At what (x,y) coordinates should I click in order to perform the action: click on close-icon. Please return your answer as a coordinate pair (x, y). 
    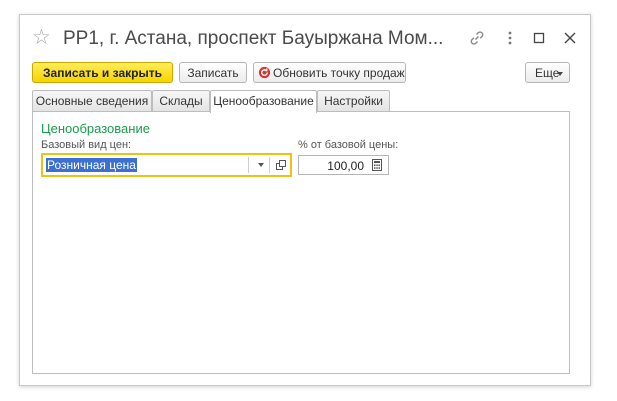
    Looking at the image, I should click on (570, 38).